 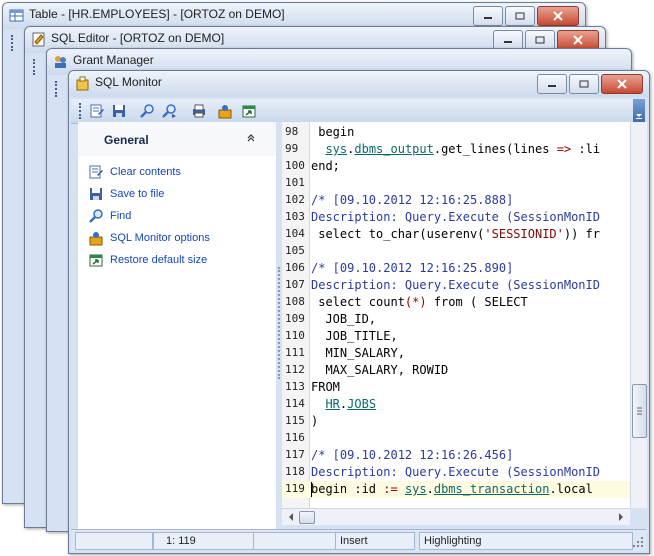 I want to click on code-text: Description: Query.Execute (SessionMonID, so click(x=455, y=217).